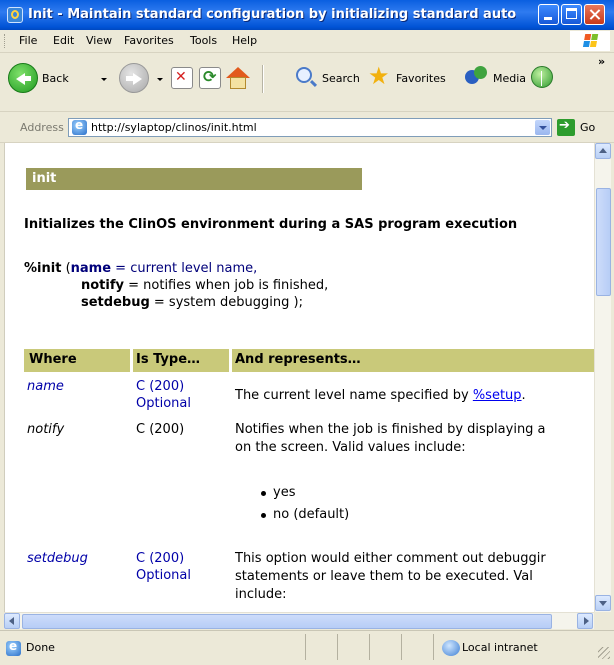 Image resolution: width=614 pixels, height=665 pixels. I want to click on menu-view: View, so click(99, 40).